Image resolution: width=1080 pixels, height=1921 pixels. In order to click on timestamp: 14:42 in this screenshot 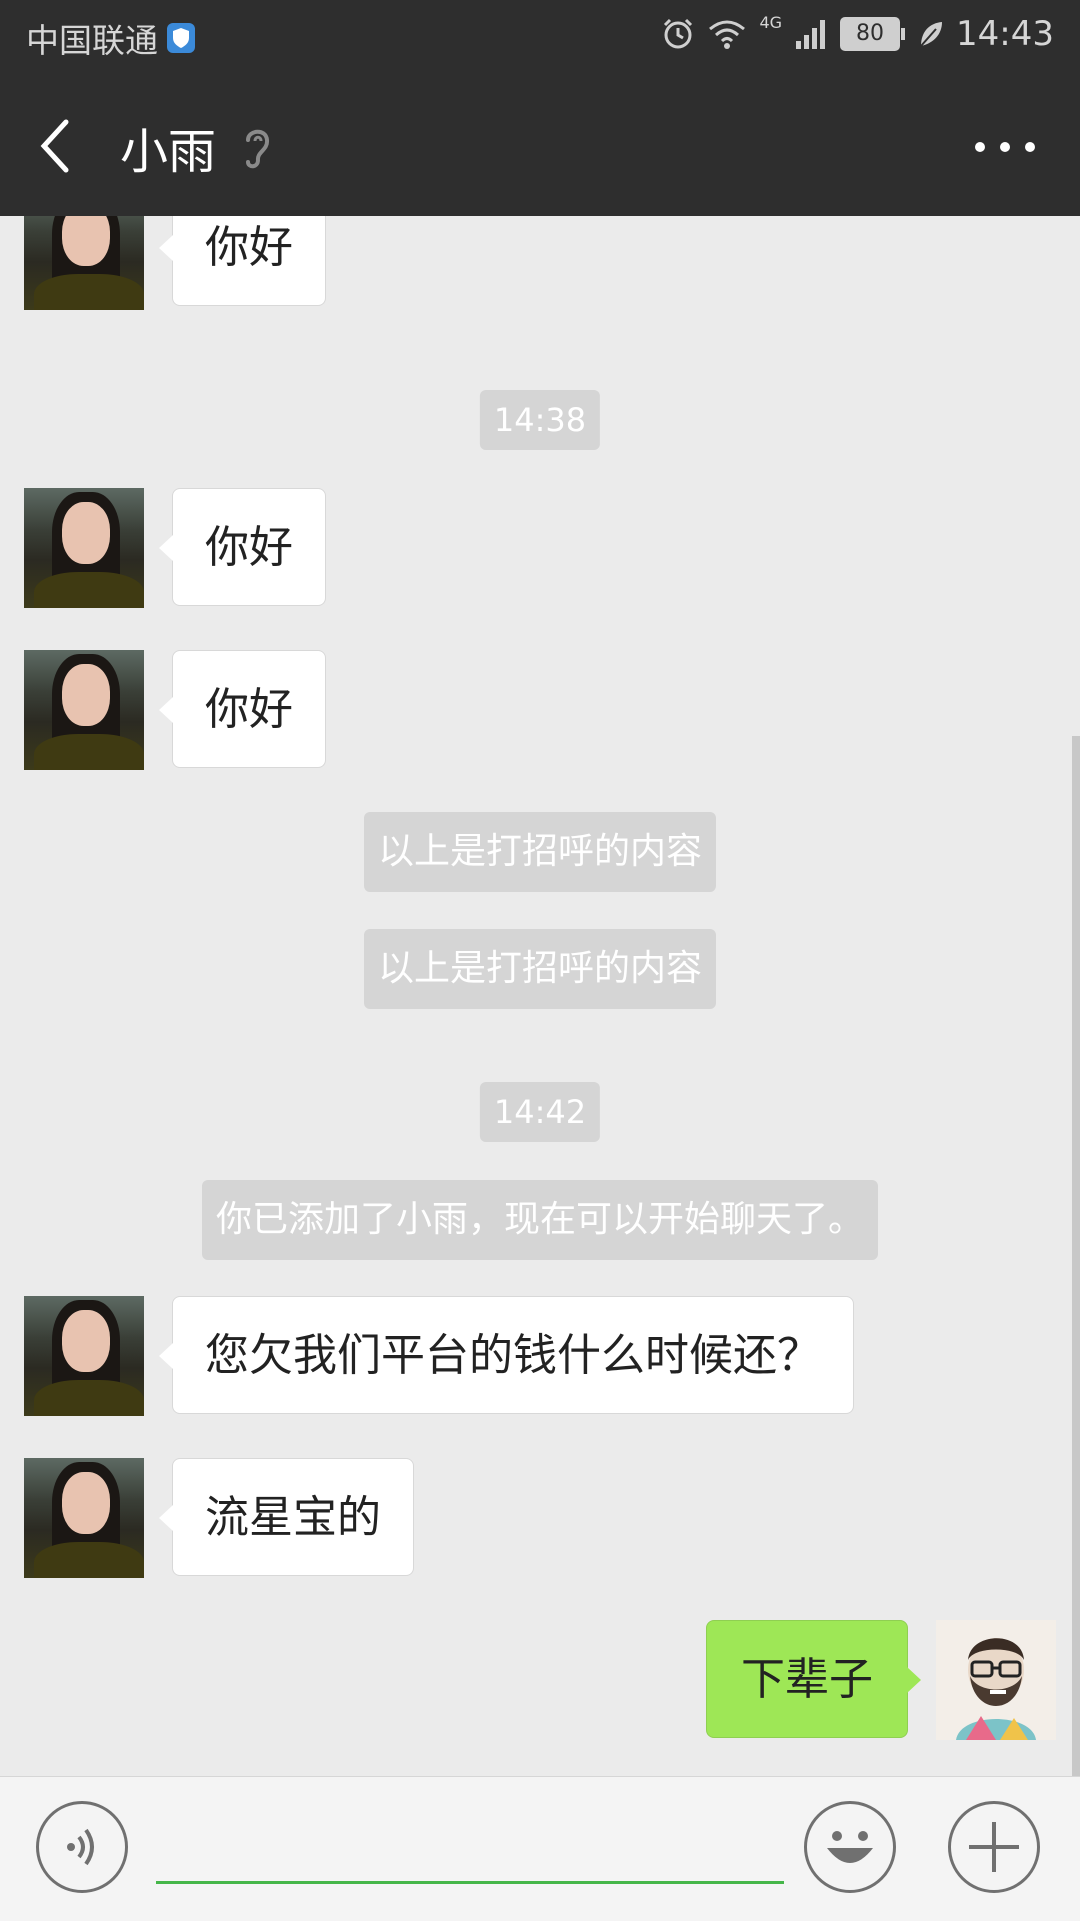, I will do `click(540, 1112)`.